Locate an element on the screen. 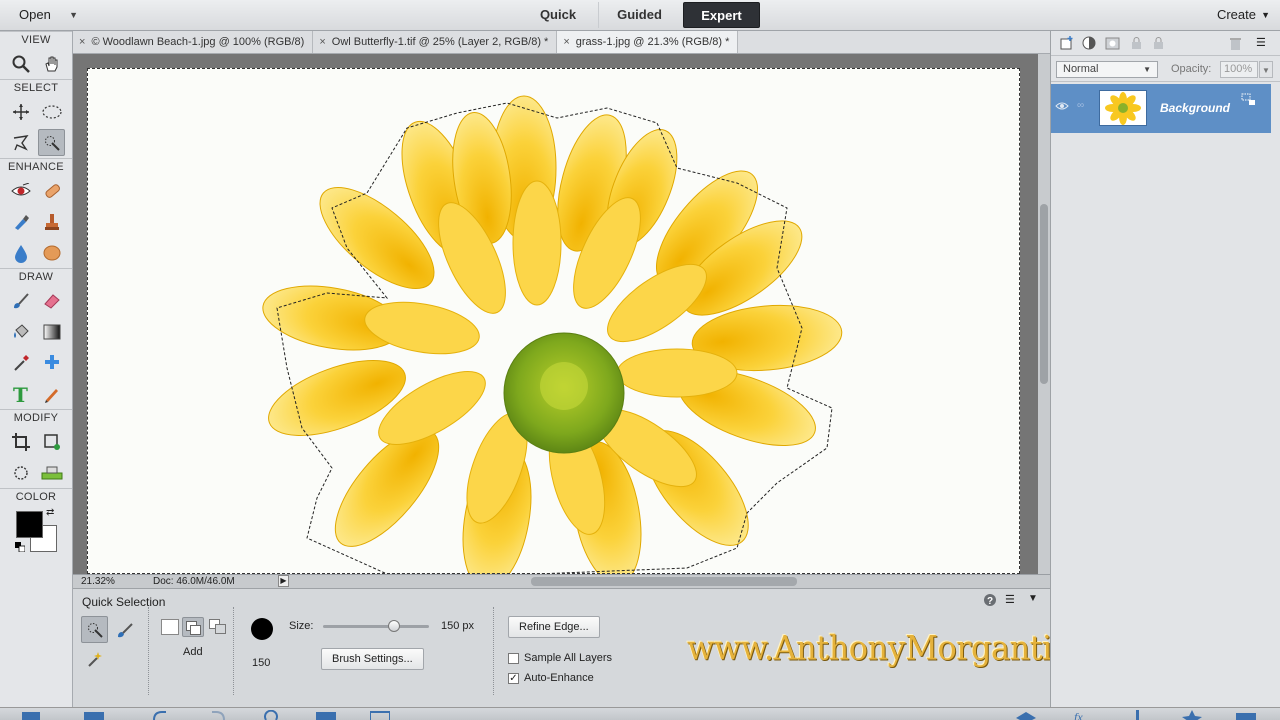 This screenshot has width=1280, height=720. status-bar: 21.32% Doc: 46.0M/46.0M ▶ is located at coordinates (561, 581).